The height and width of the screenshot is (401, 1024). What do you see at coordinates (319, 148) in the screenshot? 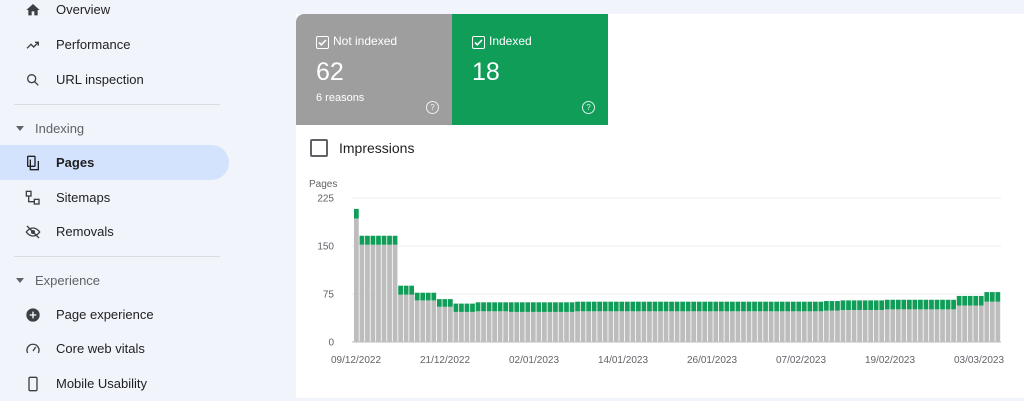
I see `checkbox-unchecked-icon` at bounding box center [319, 148].